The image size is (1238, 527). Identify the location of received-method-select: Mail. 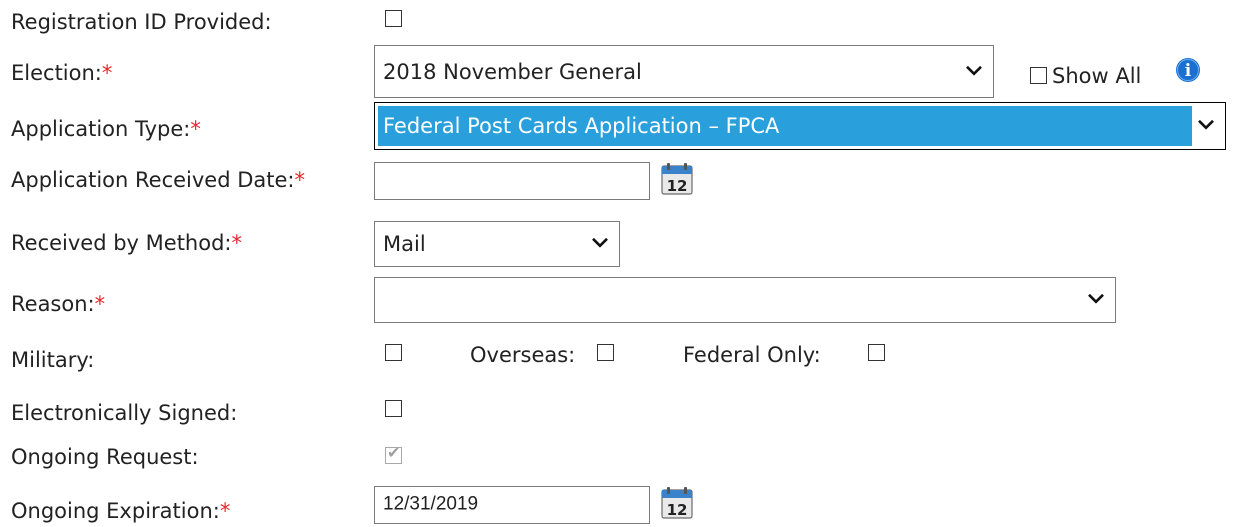
(497, 244).